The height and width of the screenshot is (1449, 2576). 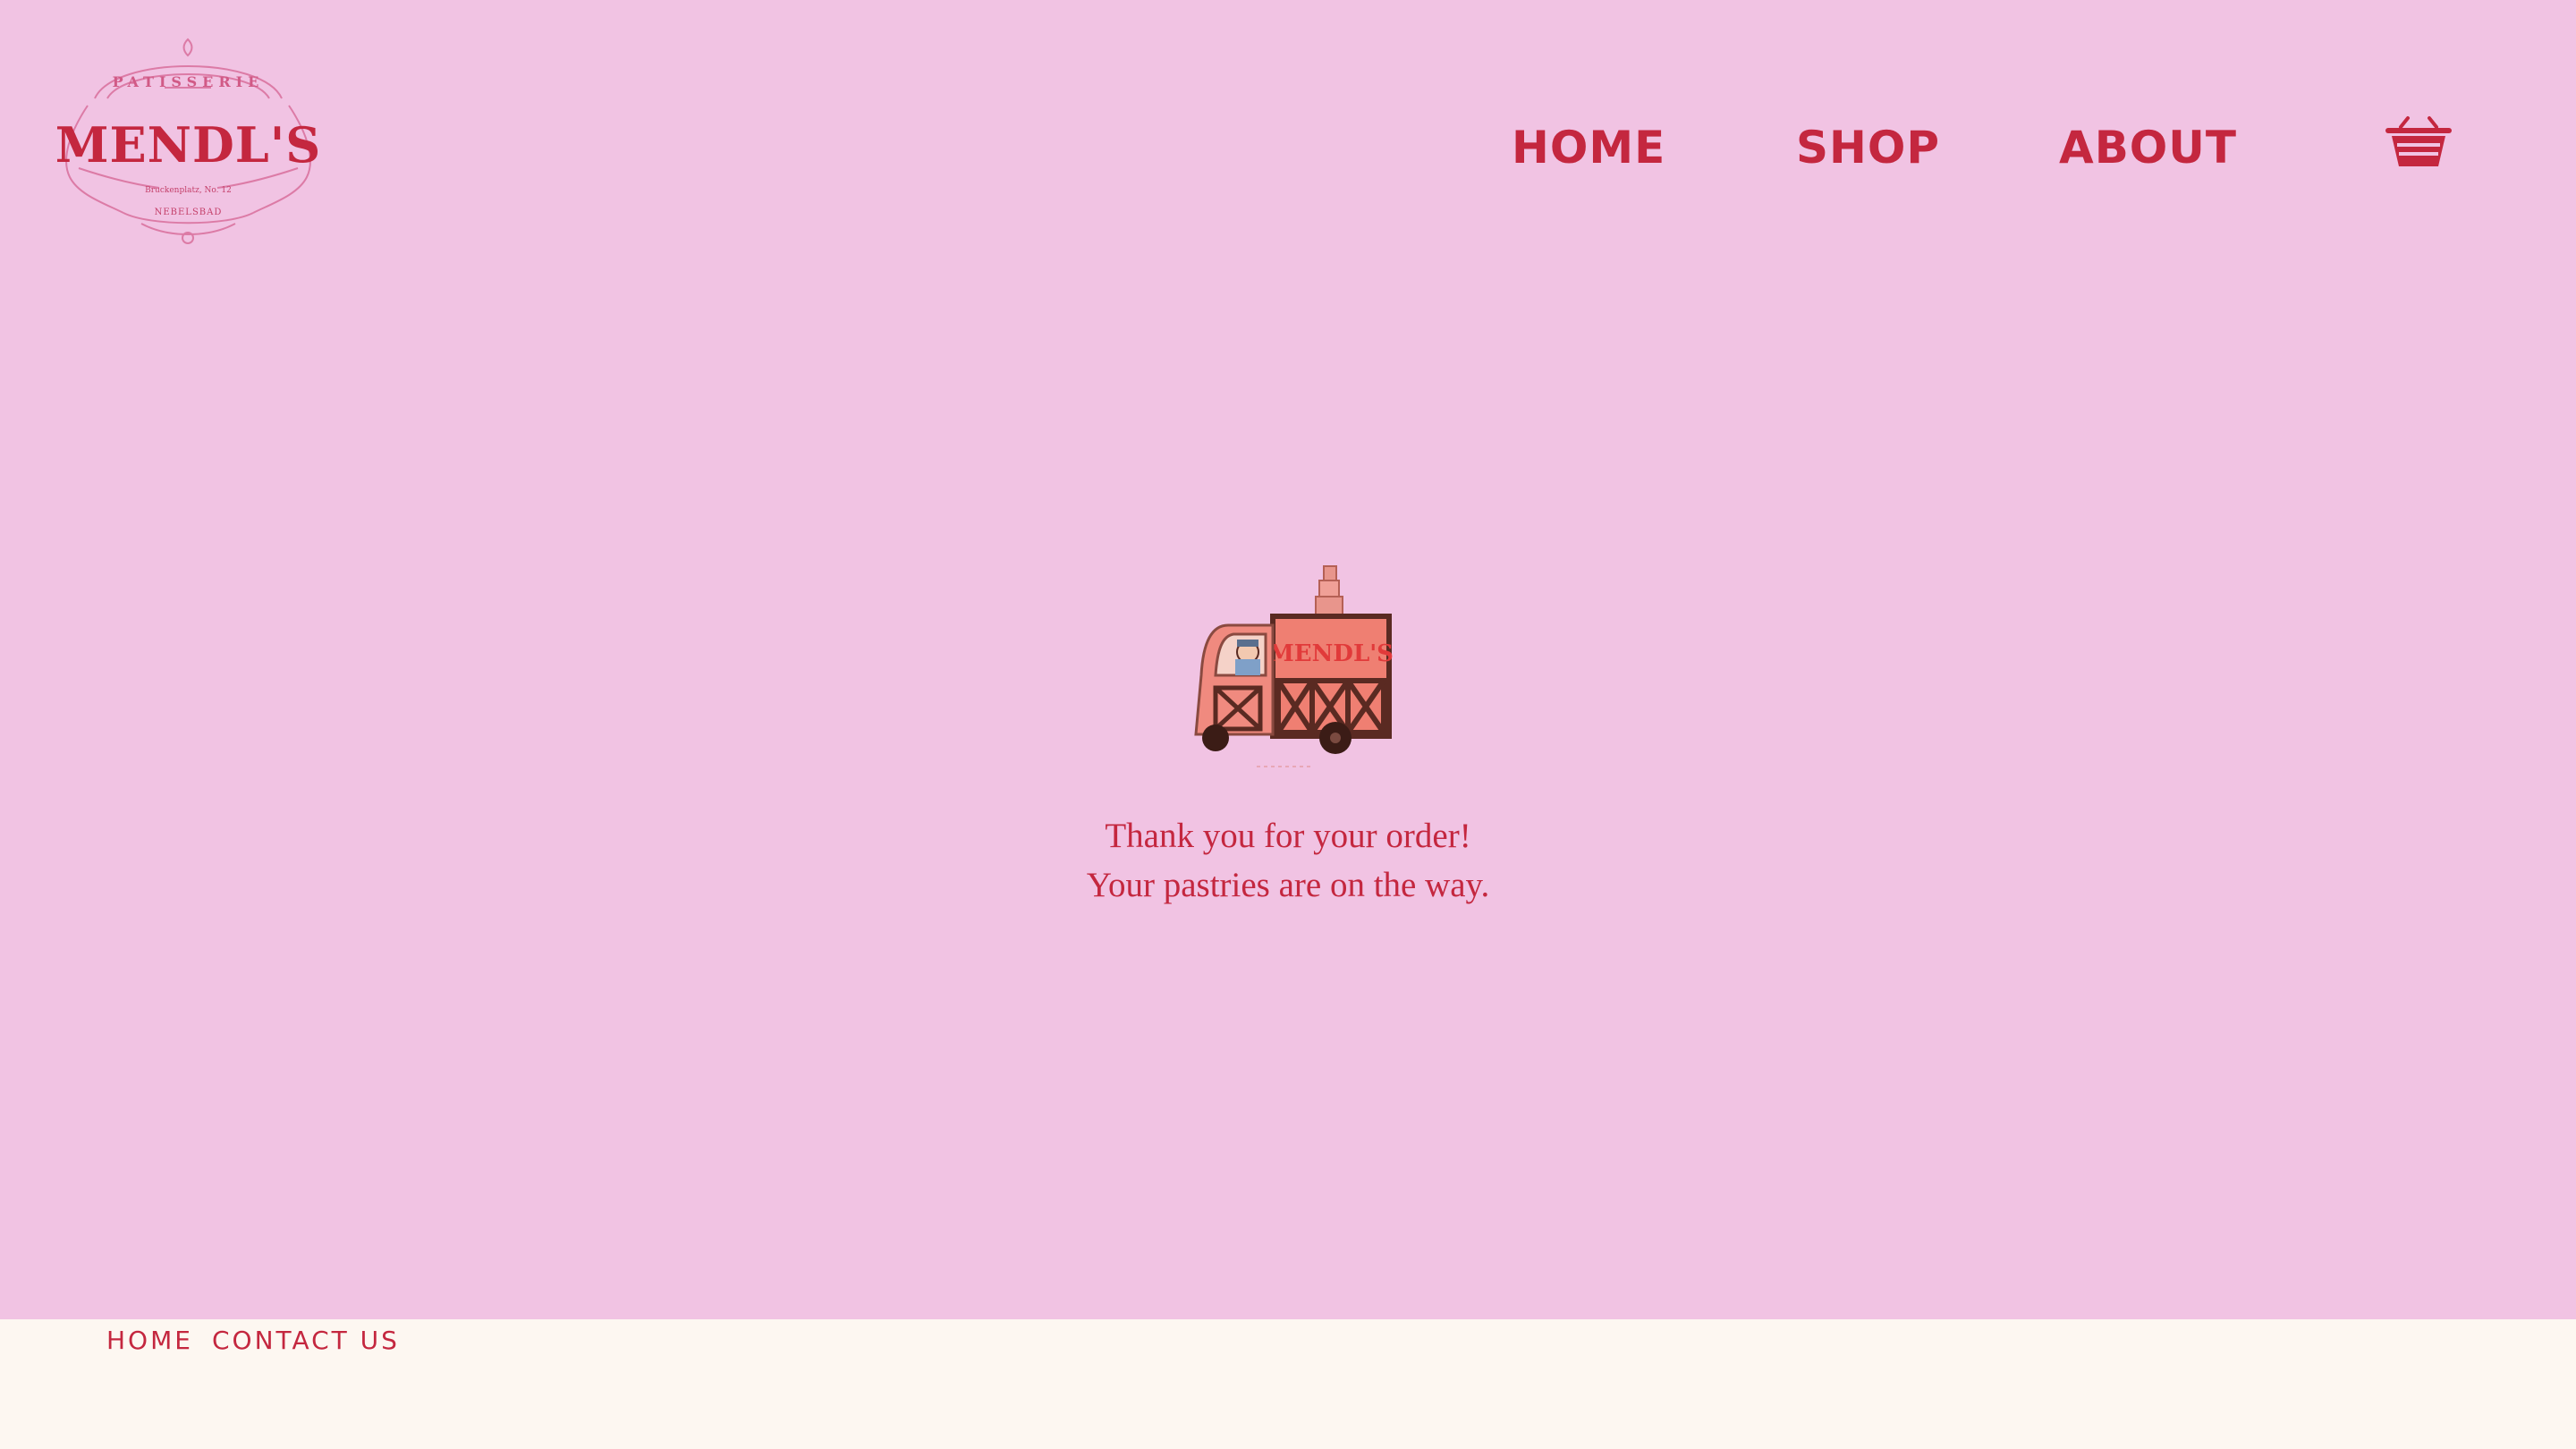 What do you see at coordinates (1868, 148) in the screenshot?
I see `nav-shop-link: SHOP` at bounding box center [1868, 148].